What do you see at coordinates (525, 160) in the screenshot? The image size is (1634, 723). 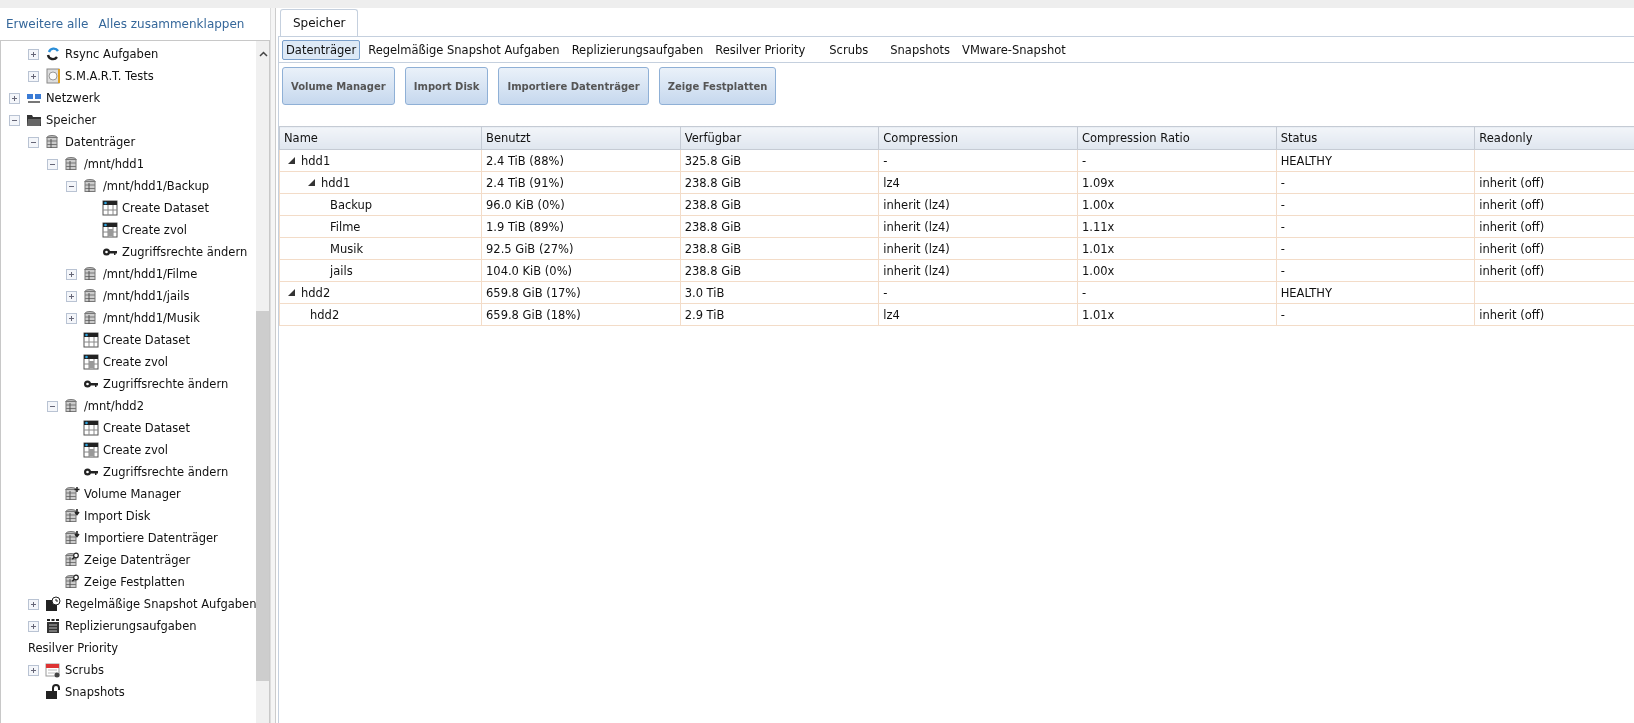 I see `table-cell: 2.4 TiB (88%)` at bounding box center [525, 160].